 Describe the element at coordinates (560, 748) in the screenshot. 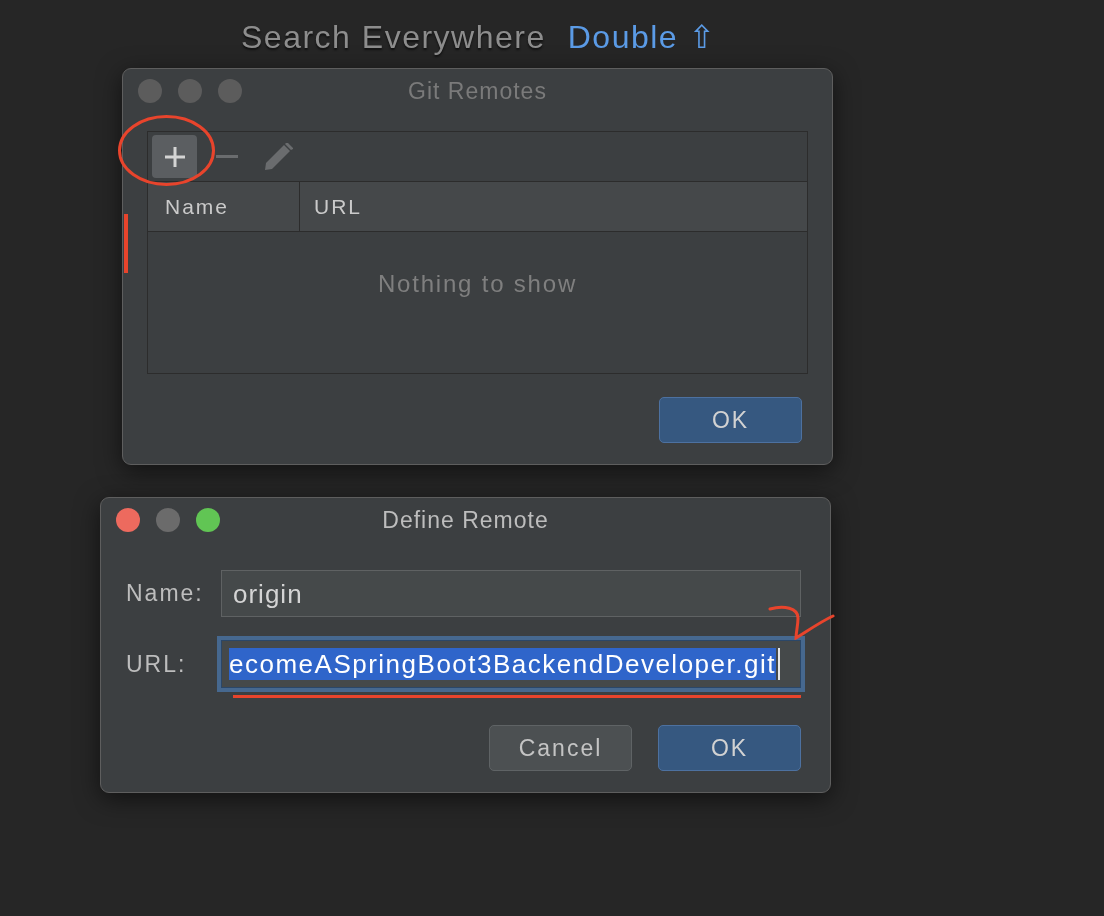

I see `cancel-button: Cancel` at that location.